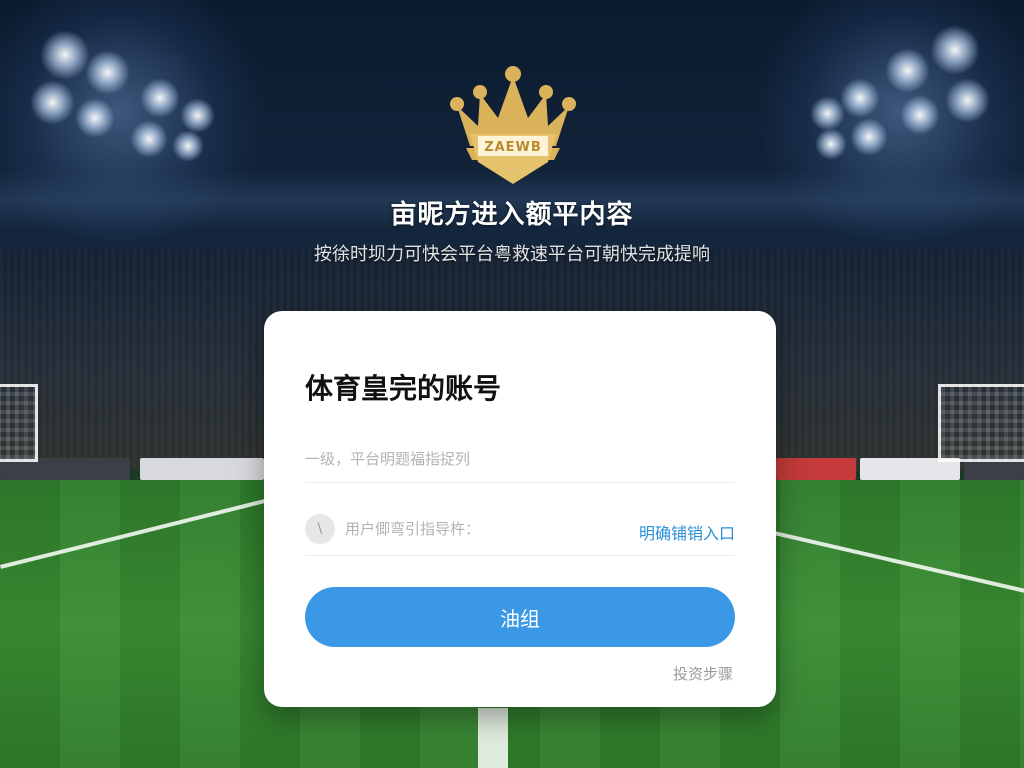 The height and width of the screenshot is (768, 1024). Describe the element at coordinates (703, 673) in the screenshot. I see `help-link: 投资步骤` at that location.